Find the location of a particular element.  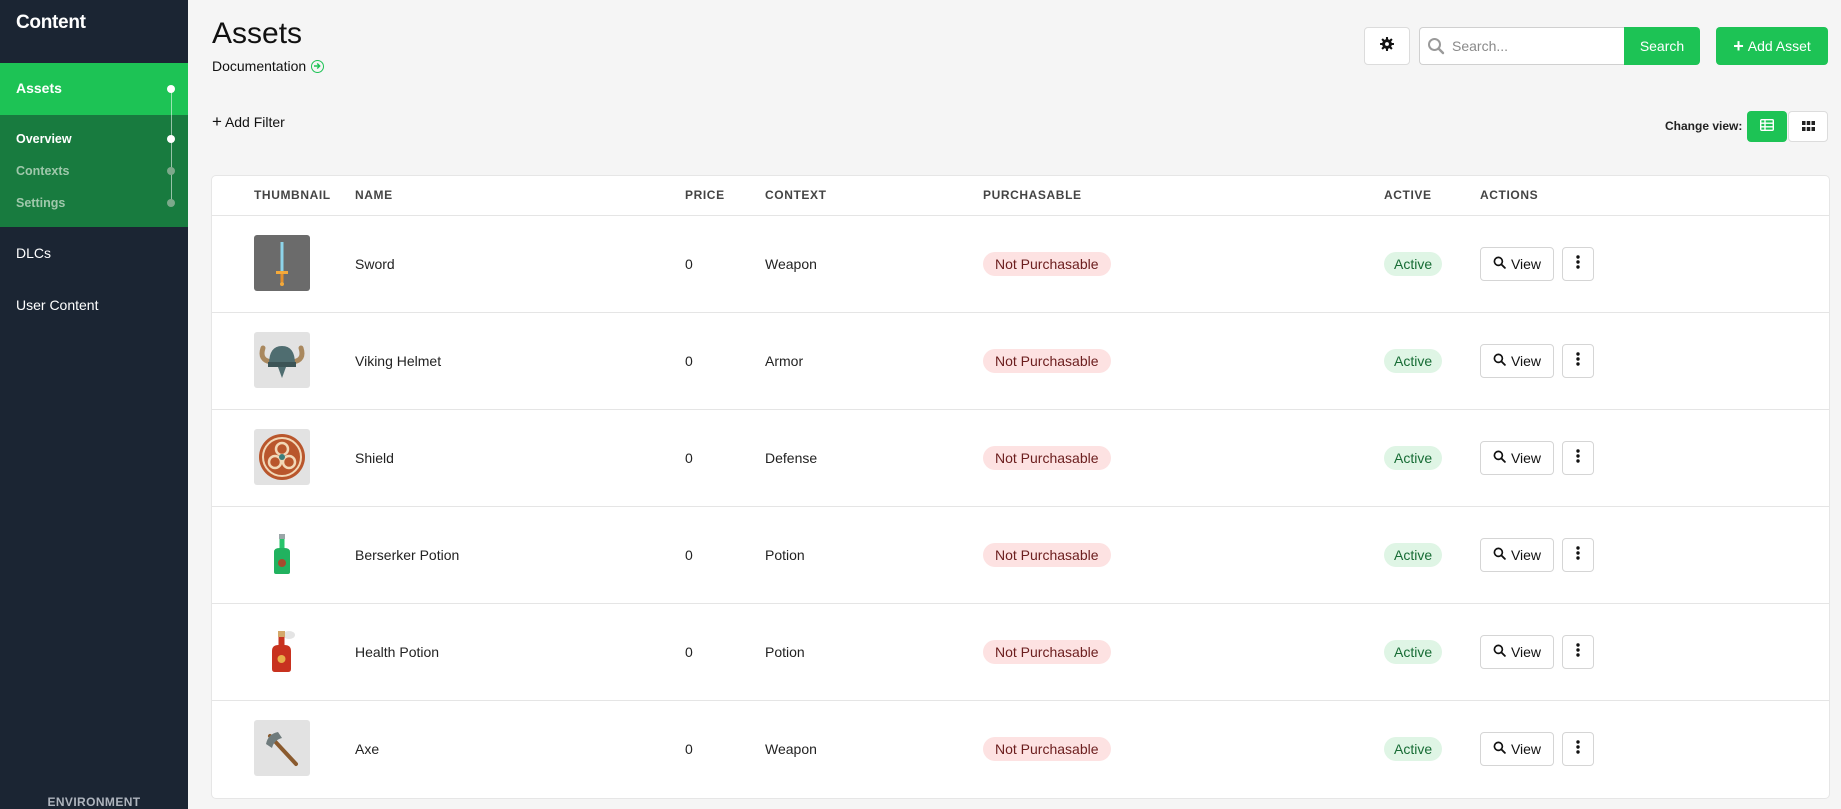

asset-context: Armor is located at coordinates (784, 361).